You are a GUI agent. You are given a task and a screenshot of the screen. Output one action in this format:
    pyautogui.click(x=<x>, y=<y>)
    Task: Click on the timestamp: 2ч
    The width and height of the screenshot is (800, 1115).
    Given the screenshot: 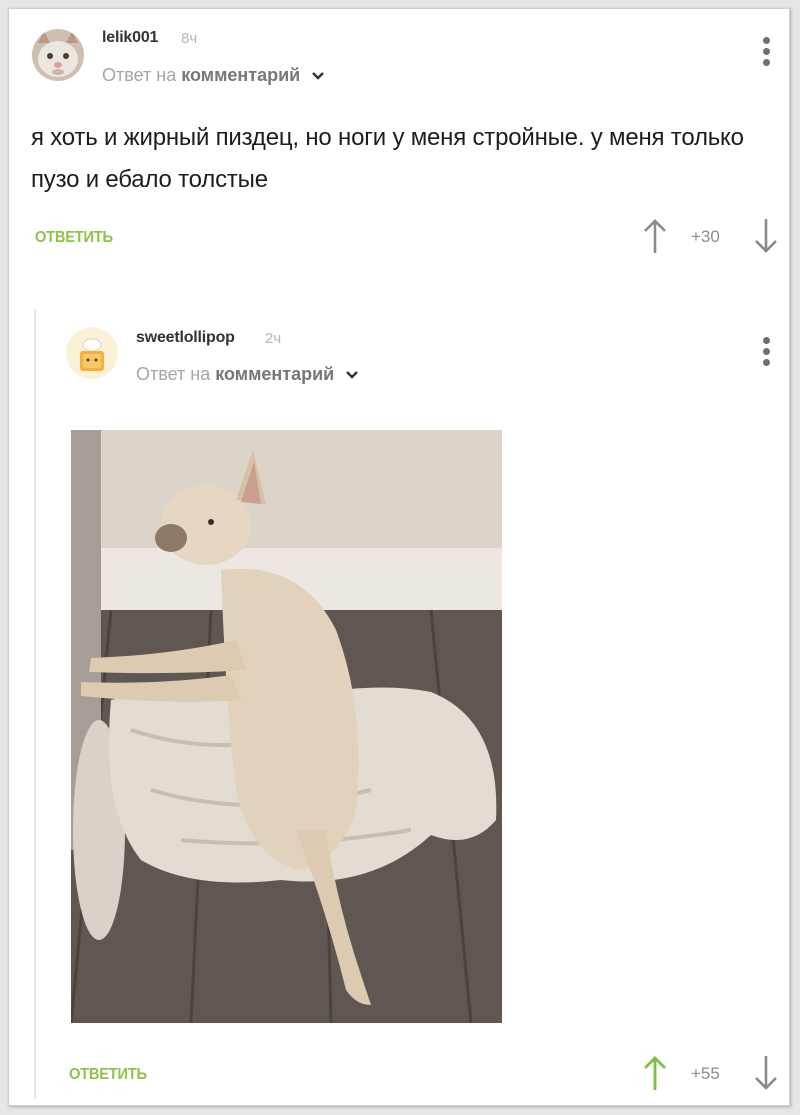 What is the action you would take?
    pyautogui.click(x=273, y=338)
    